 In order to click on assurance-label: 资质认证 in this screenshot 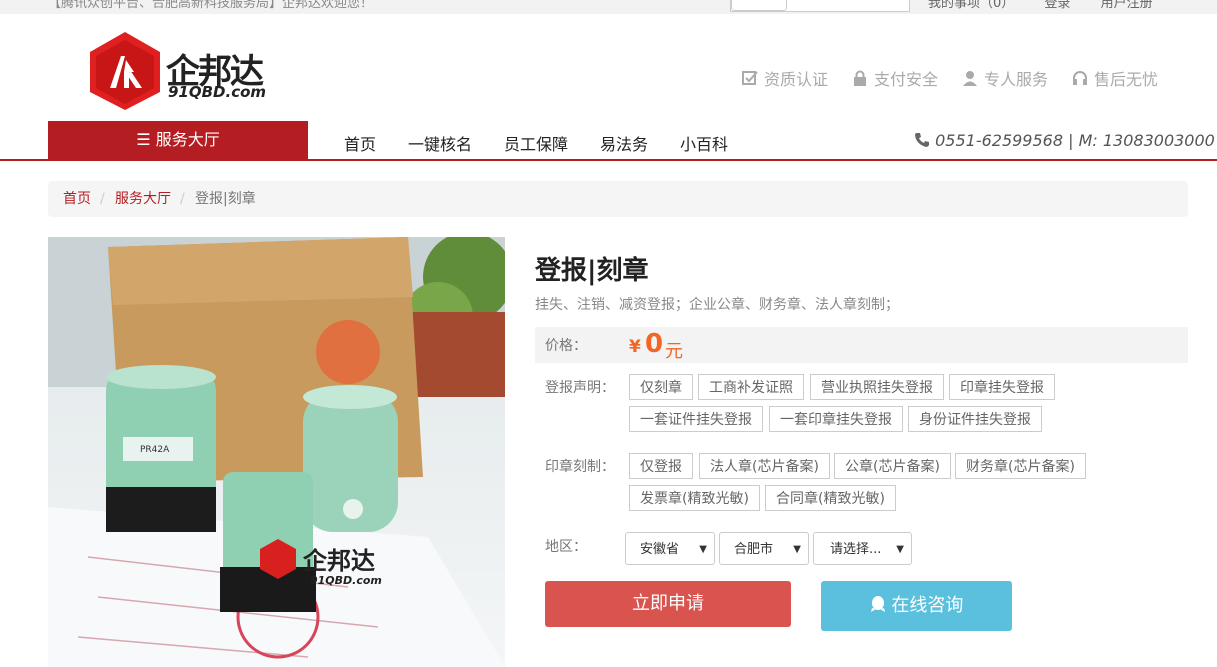, I will do `click(796, 79)`.